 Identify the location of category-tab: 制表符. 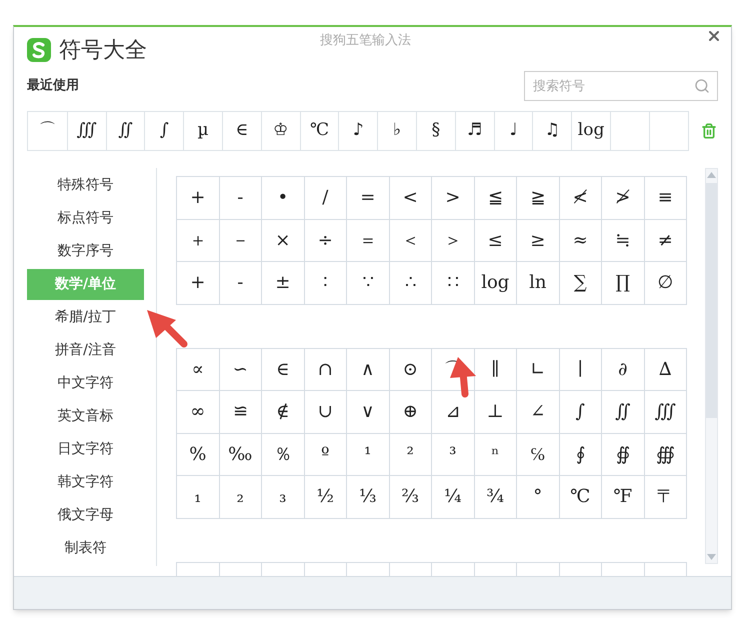
(85, 548).